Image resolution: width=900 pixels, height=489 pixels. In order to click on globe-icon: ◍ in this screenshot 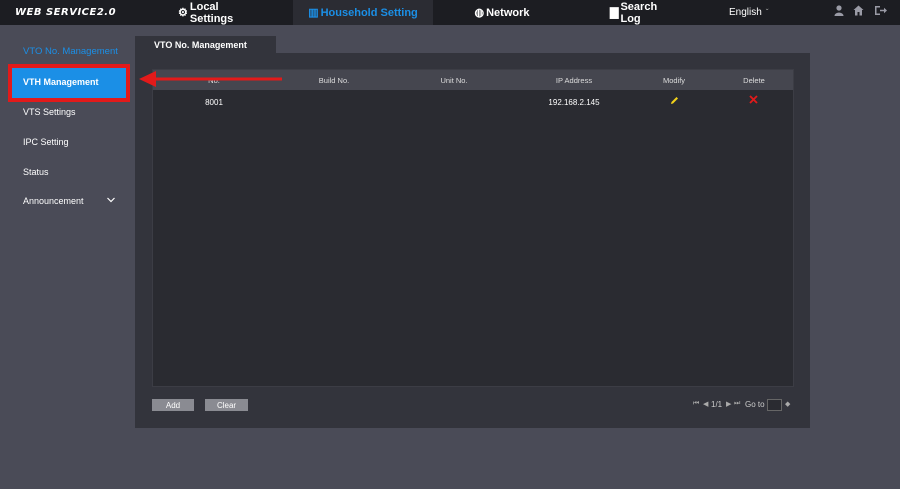, I will do `click(479, 13)`.